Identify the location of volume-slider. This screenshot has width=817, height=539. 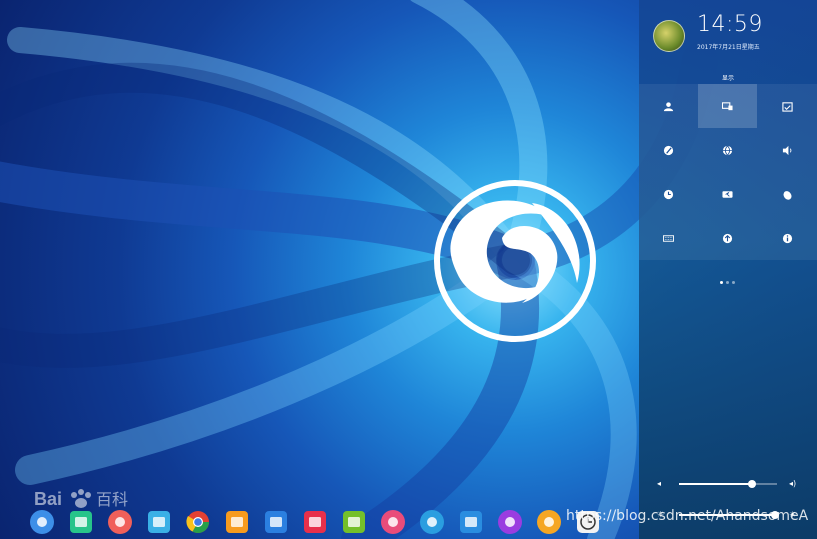
(728, 484).